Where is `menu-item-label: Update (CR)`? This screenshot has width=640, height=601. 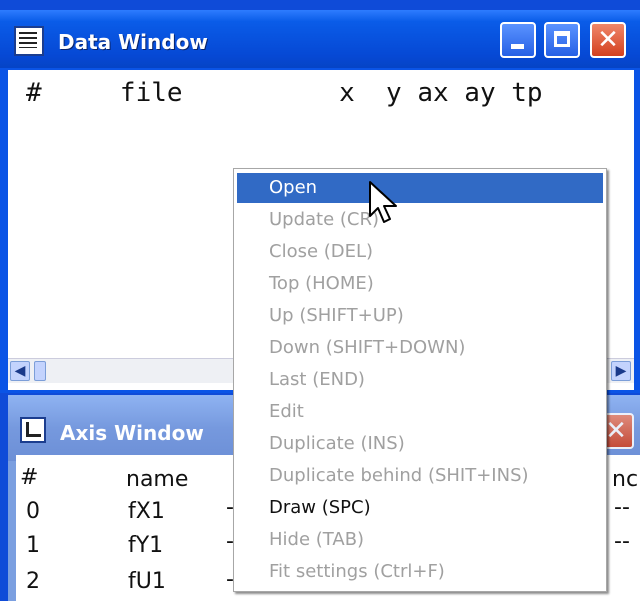 menu-item-label: Update (CR) is located at coordinates (324, 219).